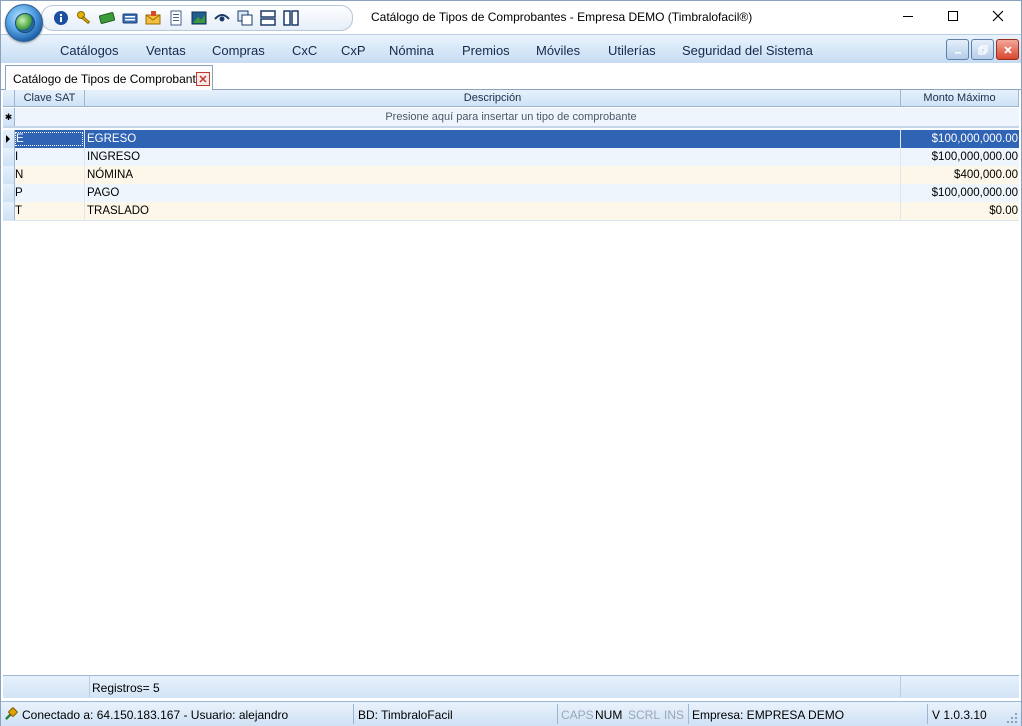  Describe the element at coordinates (405, 715) in the screenshot. I see `status-database: BD: TimbraloFacil` at that location.